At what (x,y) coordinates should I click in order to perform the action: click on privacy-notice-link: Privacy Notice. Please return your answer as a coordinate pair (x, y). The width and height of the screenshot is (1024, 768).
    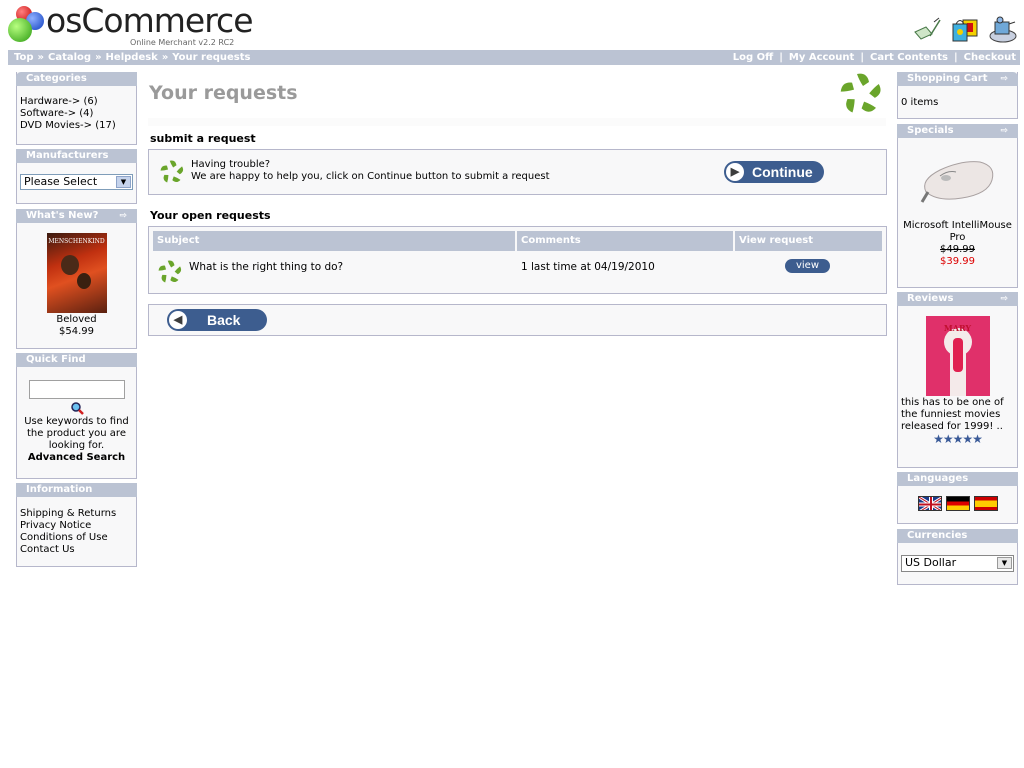
    Looking at the image, I should click on (76, 526).